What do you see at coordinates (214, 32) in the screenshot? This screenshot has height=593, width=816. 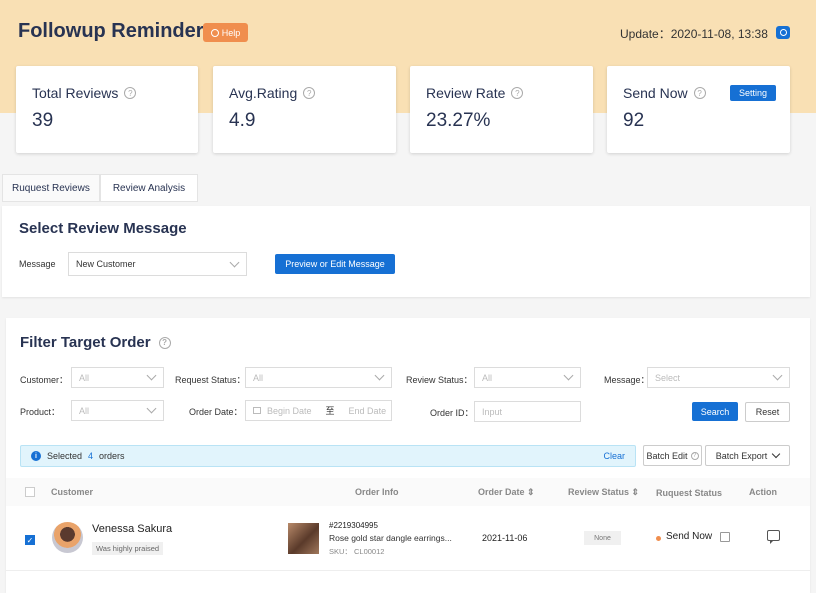 I see `help-icon` at bounding box center [214, 32].